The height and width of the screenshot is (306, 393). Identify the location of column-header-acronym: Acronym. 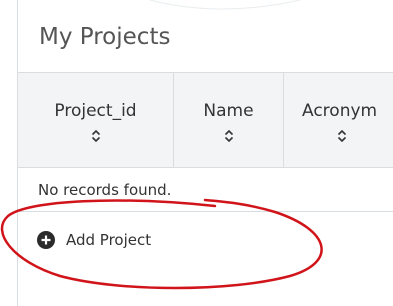
(338, 120).